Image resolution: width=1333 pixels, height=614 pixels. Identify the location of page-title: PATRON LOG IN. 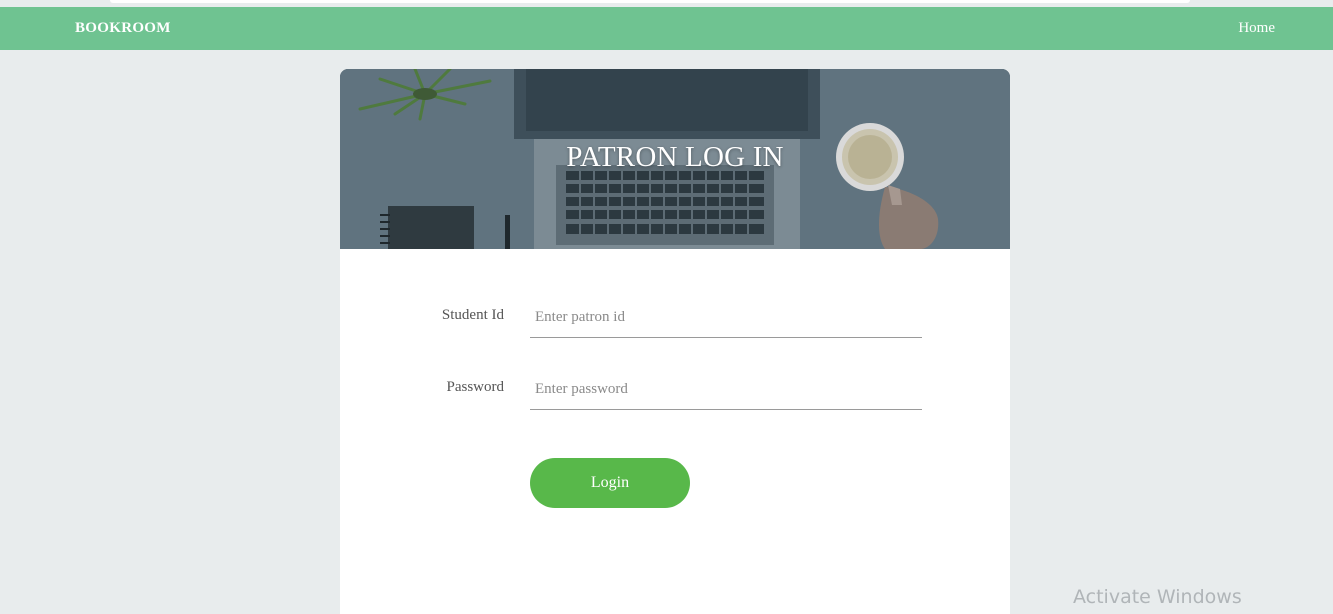
(675, 157).